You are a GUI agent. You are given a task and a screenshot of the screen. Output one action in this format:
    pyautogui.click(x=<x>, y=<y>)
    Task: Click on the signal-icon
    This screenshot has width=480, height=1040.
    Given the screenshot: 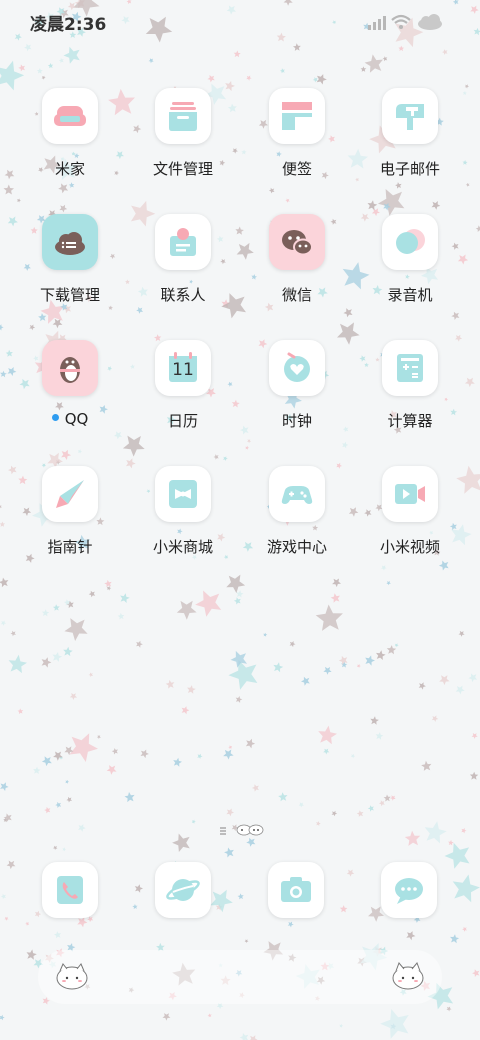 What is the action you would take?
    pyautogui.click(x=377, y=23)
    